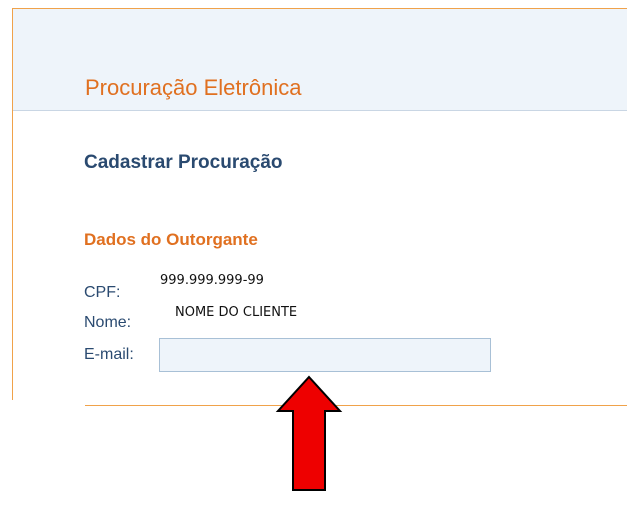 Image resolution: width=627 pixels, height=518 pixels. What do you see at coordinates (171, 239) in the screenshot?
I see `grantor-section-title: Dados do Outorgante` at bounding box center [171, 239].